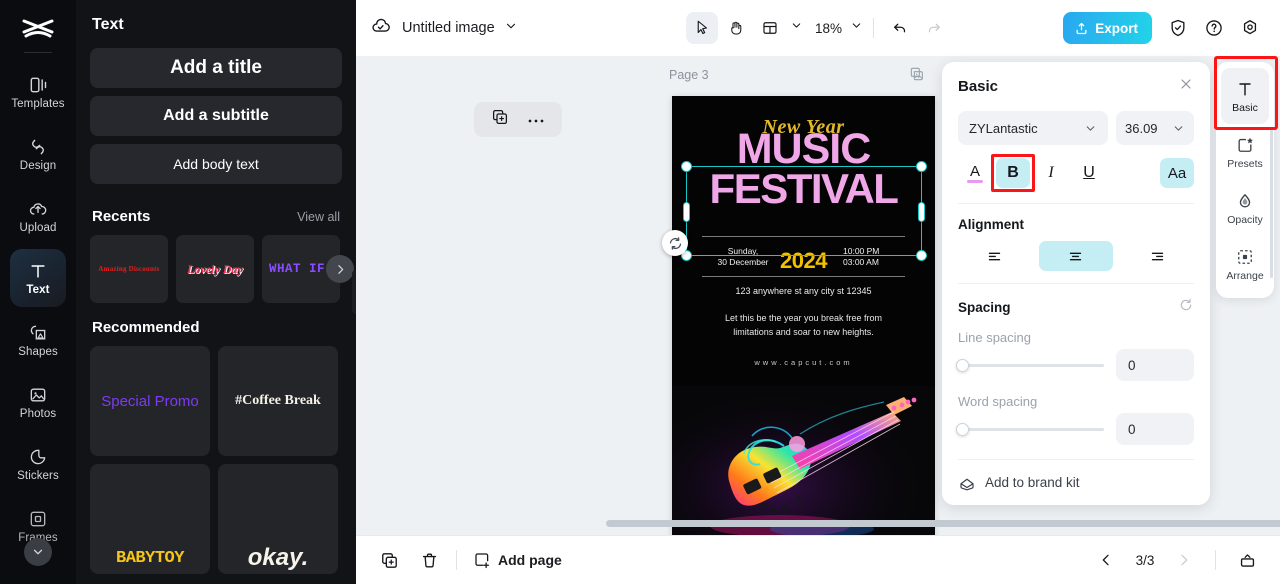 The image size is (1280, 584). I want to click on properties-title: Basic, so click(978, 86).